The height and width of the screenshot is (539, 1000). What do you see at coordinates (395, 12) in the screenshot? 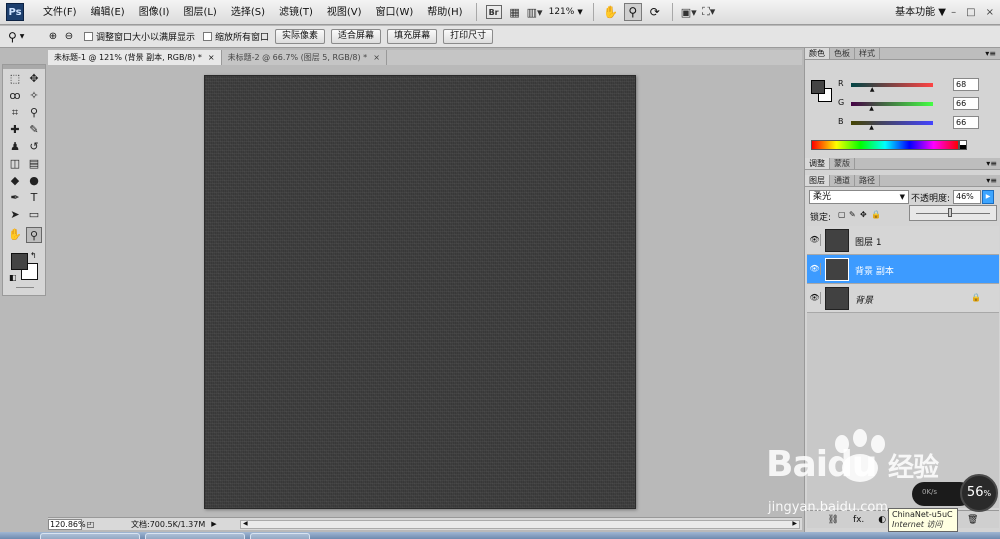
I see `menu-item: 窗口(W)` at bounding box center [395, 12].